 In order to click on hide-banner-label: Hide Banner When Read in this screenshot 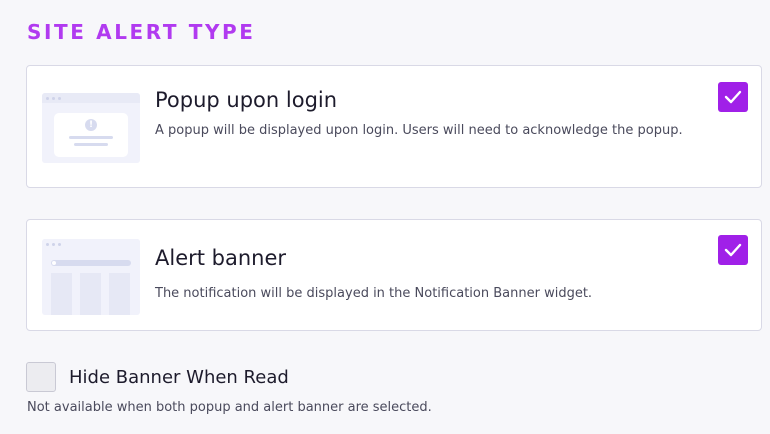, I will do `click(179, 377)`.